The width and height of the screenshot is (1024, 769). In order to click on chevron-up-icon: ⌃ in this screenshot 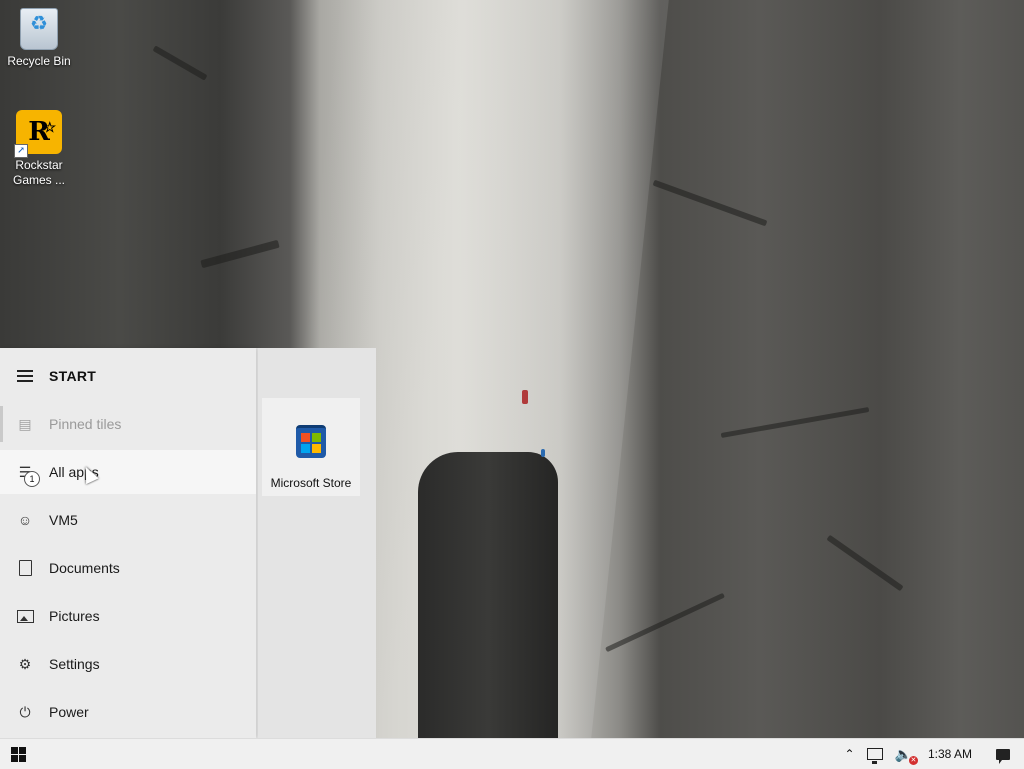, I will do `click(849, 754)`.